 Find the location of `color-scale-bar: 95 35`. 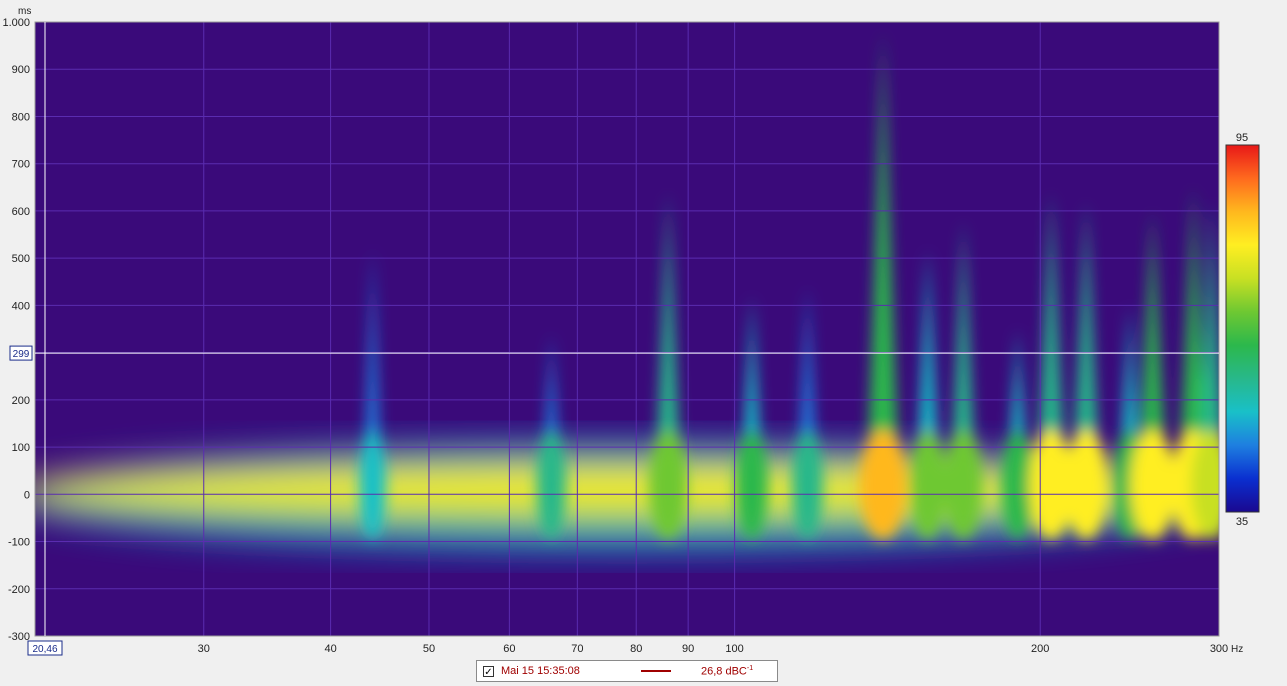

color-scale-bar: 95 35 is located at coordinates (1242, 330).